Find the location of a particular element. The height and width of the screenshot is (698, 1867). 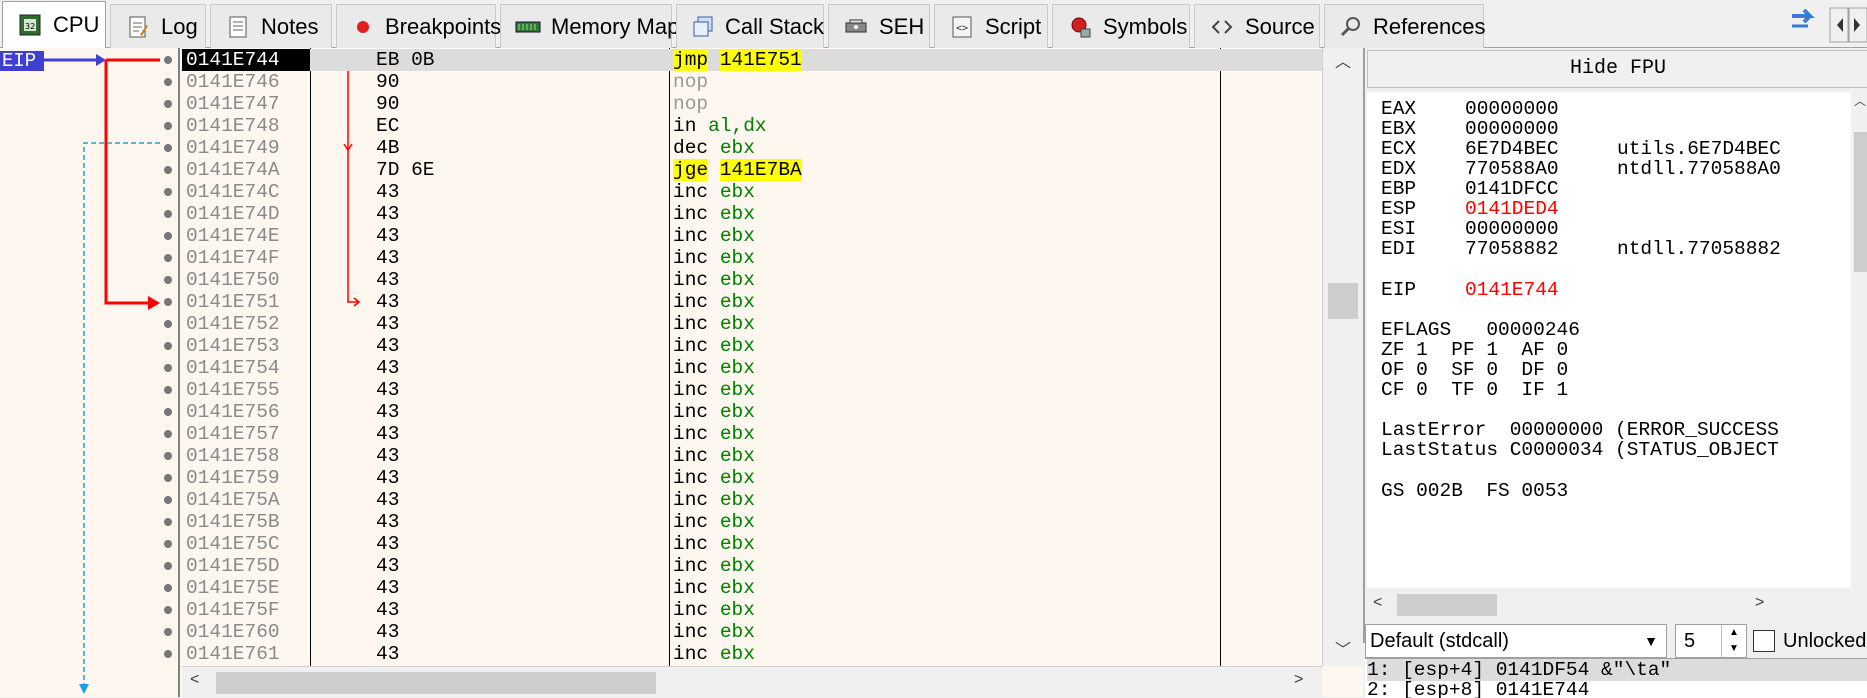

disassembly-row: 0141E744 EB 0B jmp 141E751 is located at coordinates (752, 60).